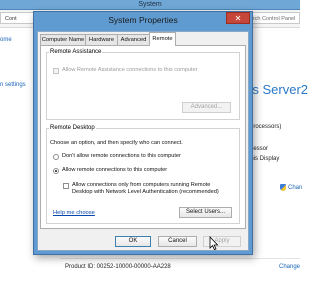  I want to click on close-button: ✕, so click(238, 18).